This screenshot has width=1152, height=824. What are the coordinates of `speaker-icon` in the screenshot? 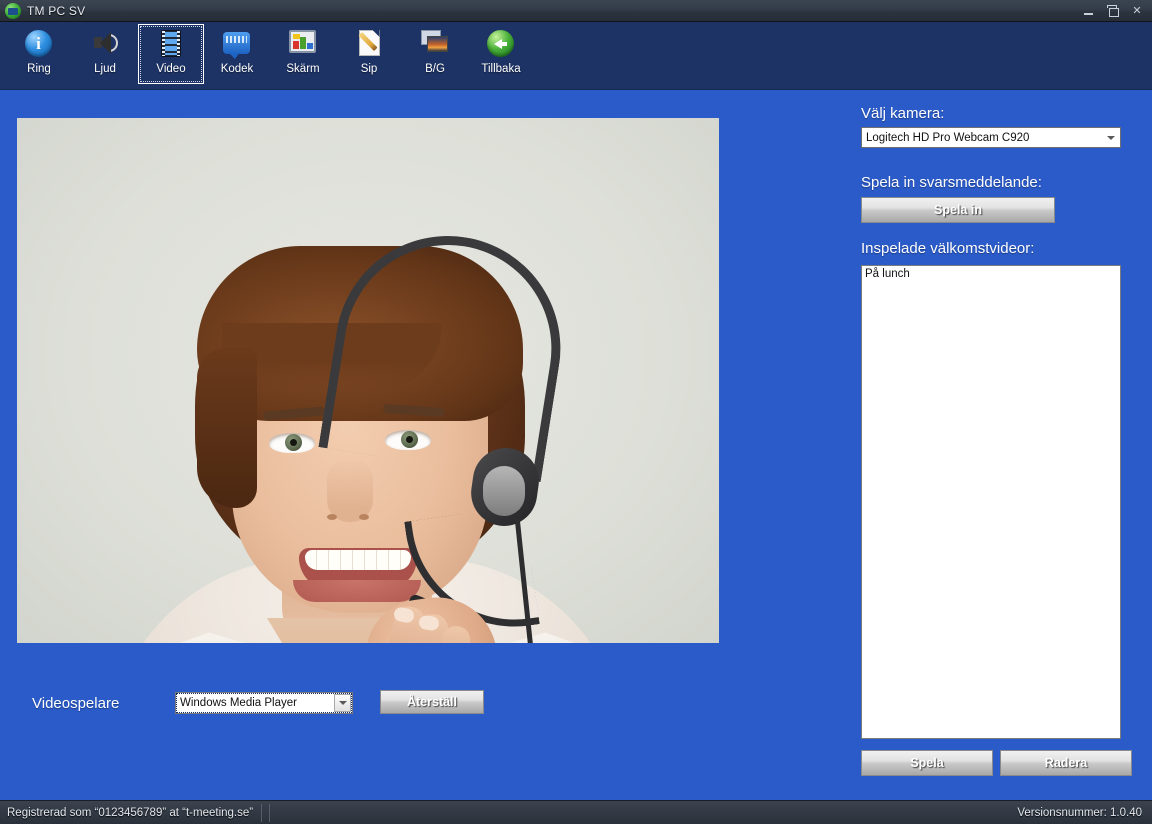 It's located at (105, 44).